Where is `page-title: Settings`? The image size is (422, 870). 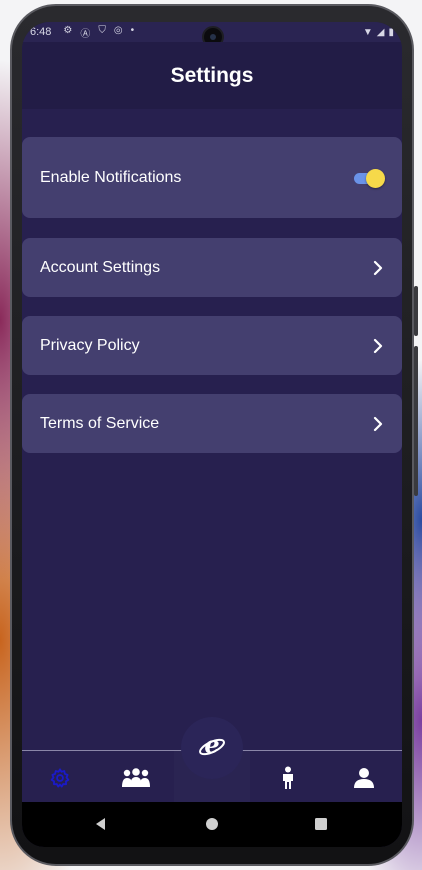 page-title: Settings is located at coordinates (212, 75).